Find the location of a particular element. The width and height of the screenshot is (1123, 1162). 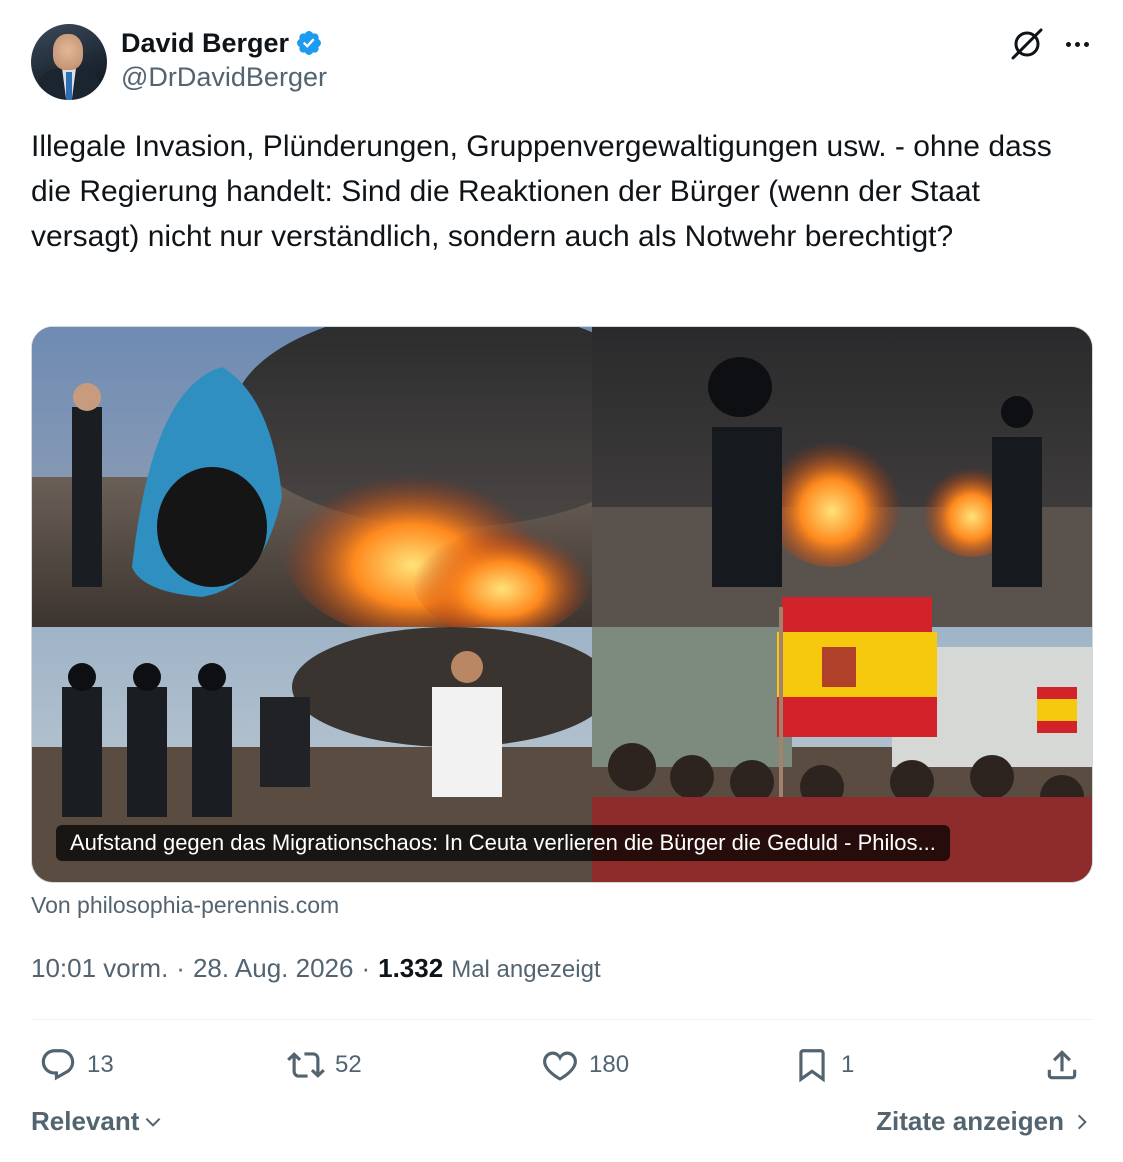

share-icon is located at coordinates (1062, 1065).